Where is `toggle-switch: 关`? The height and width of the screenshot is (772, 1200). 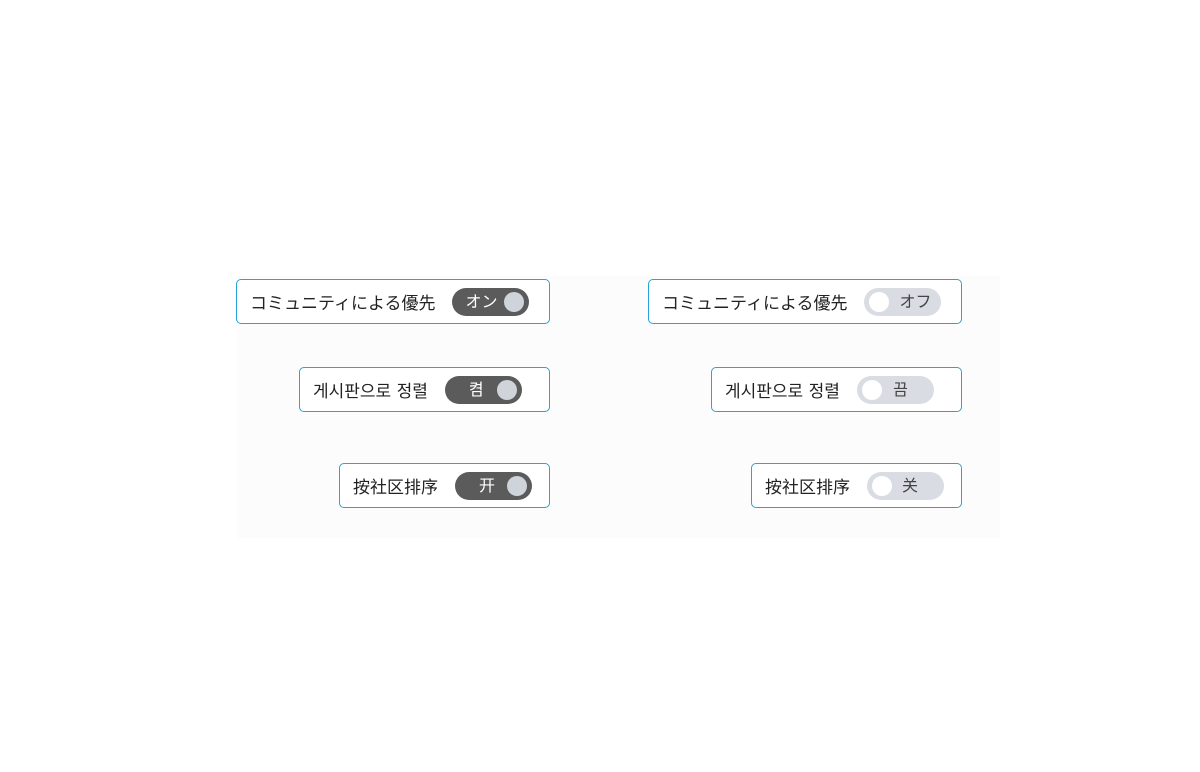
toggle-switch: 关 is located at coordinates (905, 485).